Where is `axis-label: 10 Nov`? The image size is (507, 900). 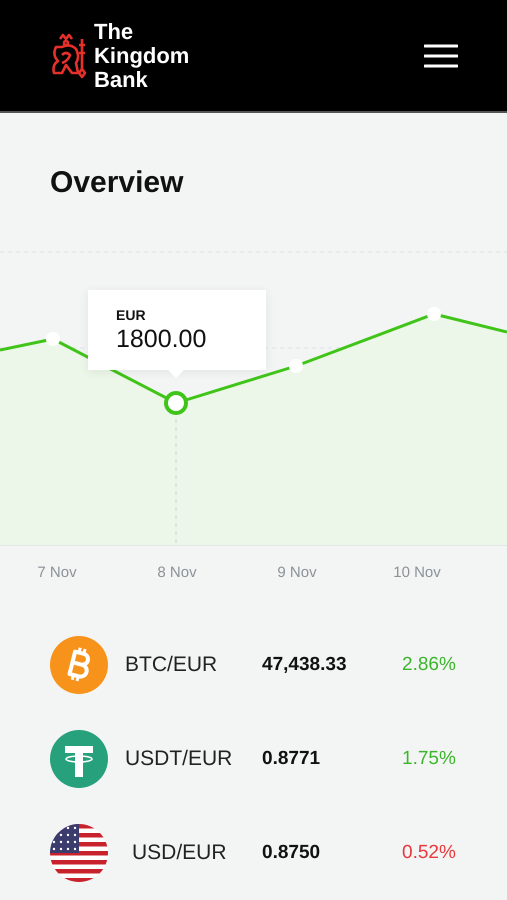 axis-label: 10 Nov is located at coordinates (417, 572).